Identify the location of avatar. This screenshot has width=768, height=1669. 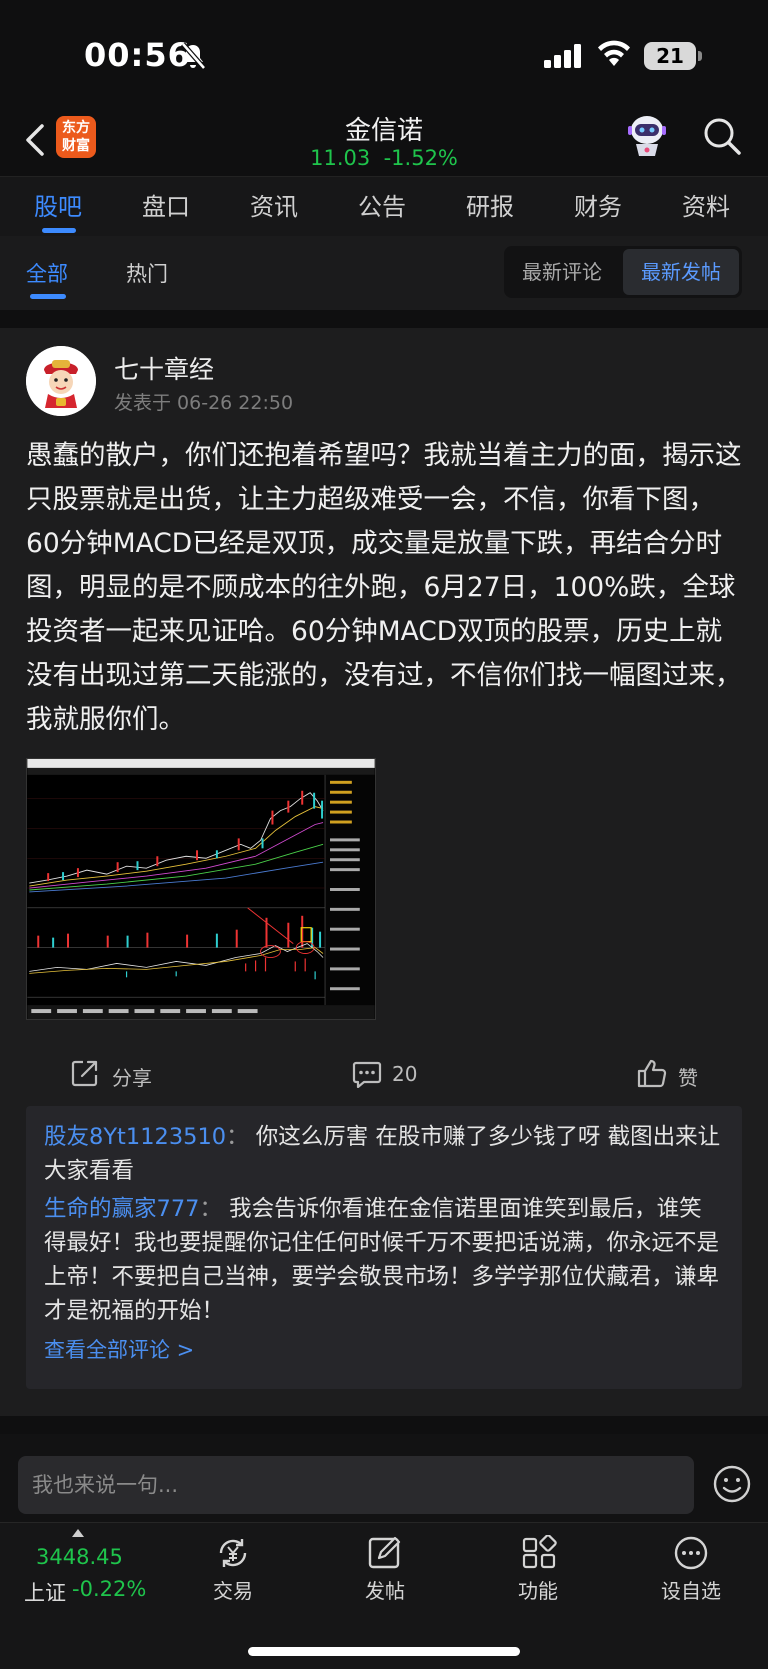
(61, 381).